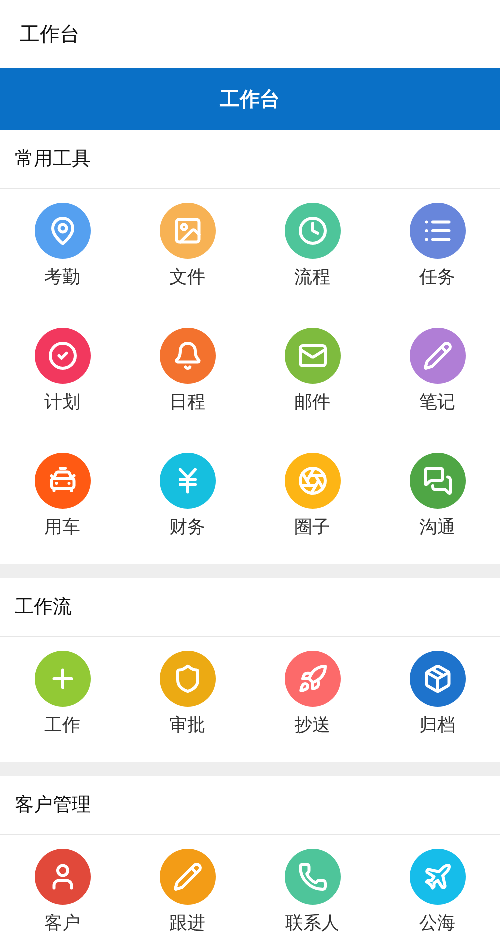 The width and height of the screenshot is (500, 936). What do you see at coordinates (437, 376) in the screenshot?
I see `tool-item: 笔记` at bounding box center [437, 376].